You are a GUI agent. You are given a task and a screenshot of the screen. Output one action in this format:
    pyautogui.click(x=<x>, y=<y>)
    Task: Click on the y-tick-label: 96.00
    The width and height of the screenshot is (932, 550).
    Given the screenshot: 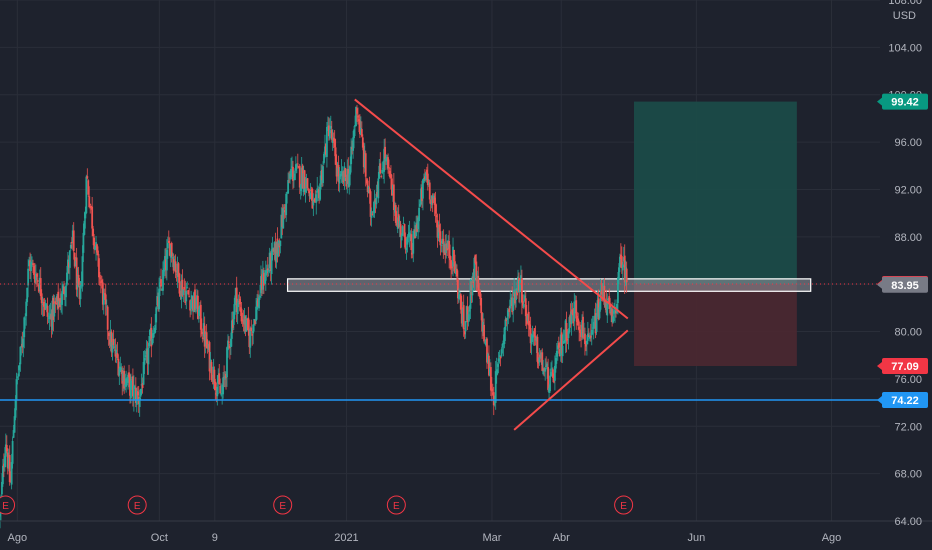 What is the action you would take?
    pyautogui.click(x=908, y=143)
    